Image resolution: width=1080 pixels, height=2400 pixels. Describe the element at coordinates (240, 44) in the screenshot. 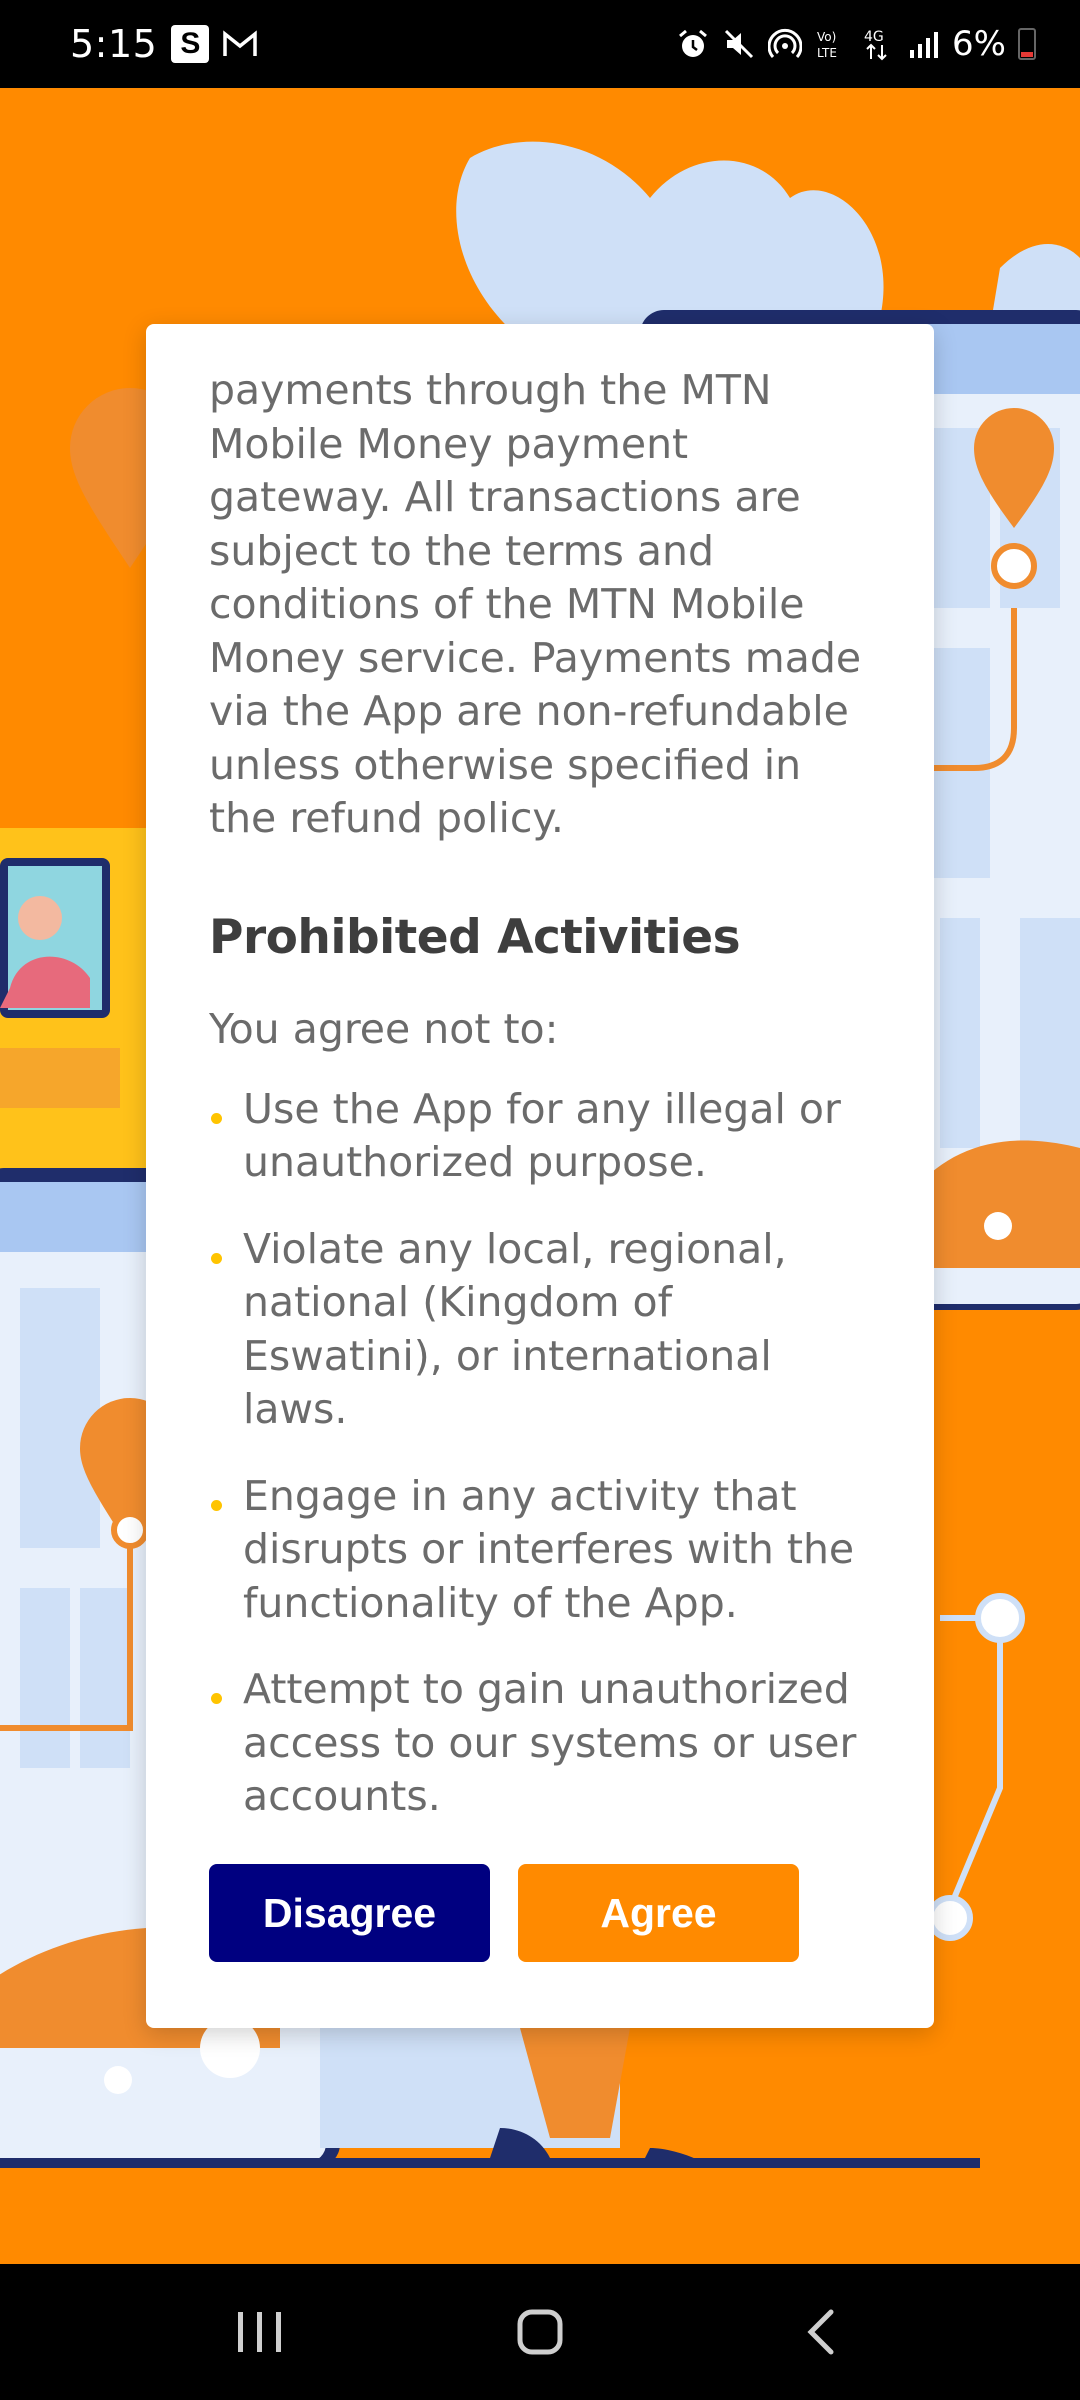

I see `gmail-icon` at that location.